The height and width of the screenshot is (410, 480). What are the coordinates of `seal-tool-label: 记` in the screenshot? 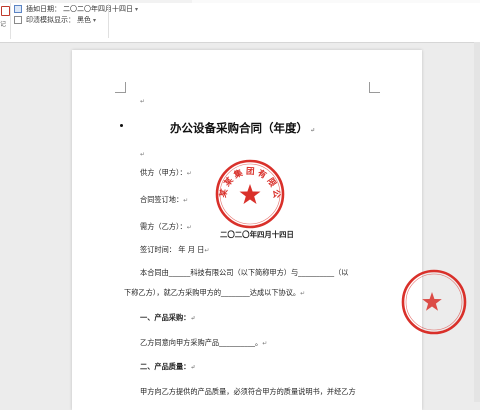 It's located at (3, 24).